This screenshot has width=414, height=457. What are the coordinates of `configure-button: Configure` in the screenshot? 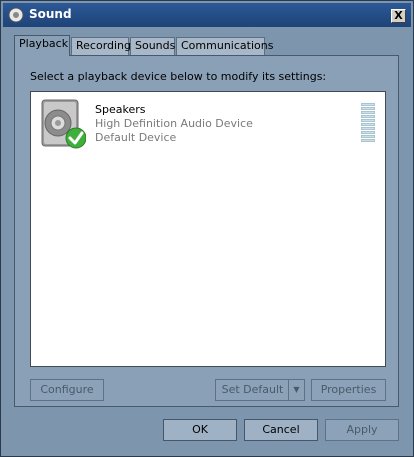 It's located at (67, 390).